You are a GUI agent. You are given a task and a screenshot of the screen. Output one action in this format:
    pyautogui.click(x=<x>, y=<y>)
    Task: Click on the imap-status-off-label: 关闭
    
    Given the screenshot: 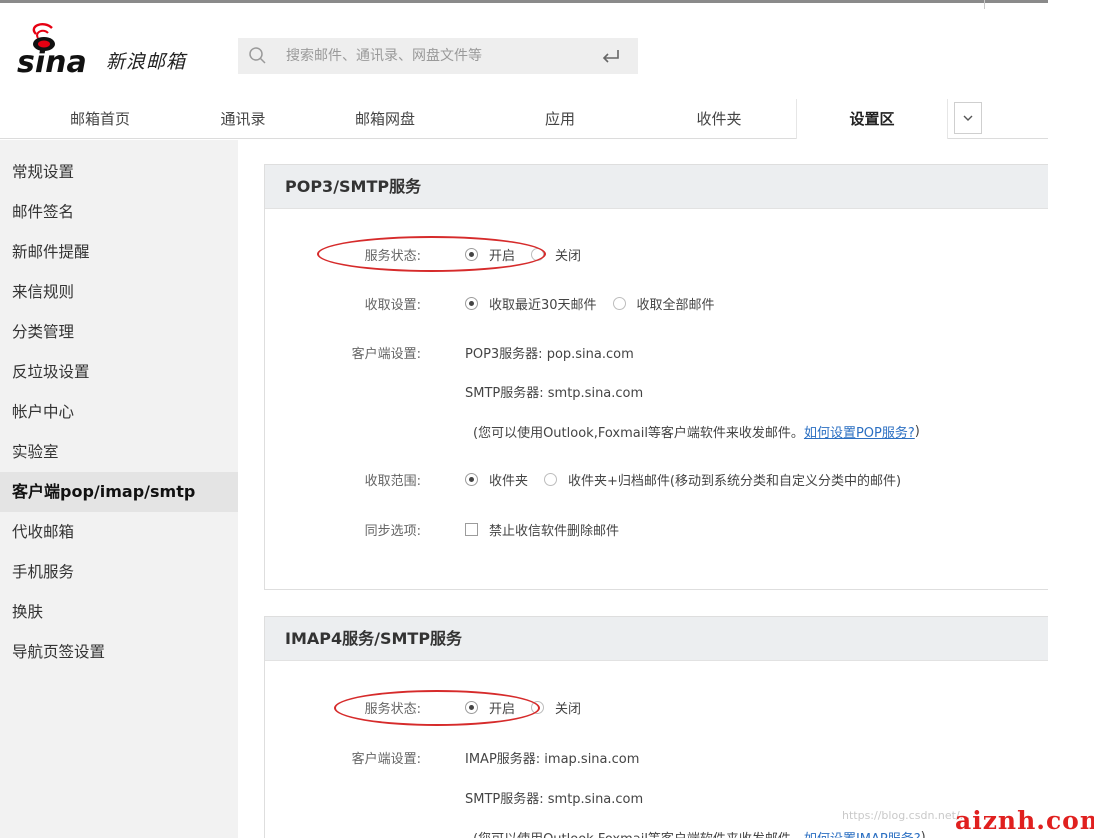 What is the action you would take?
    pyautogui.click(x=568, y=709)
    